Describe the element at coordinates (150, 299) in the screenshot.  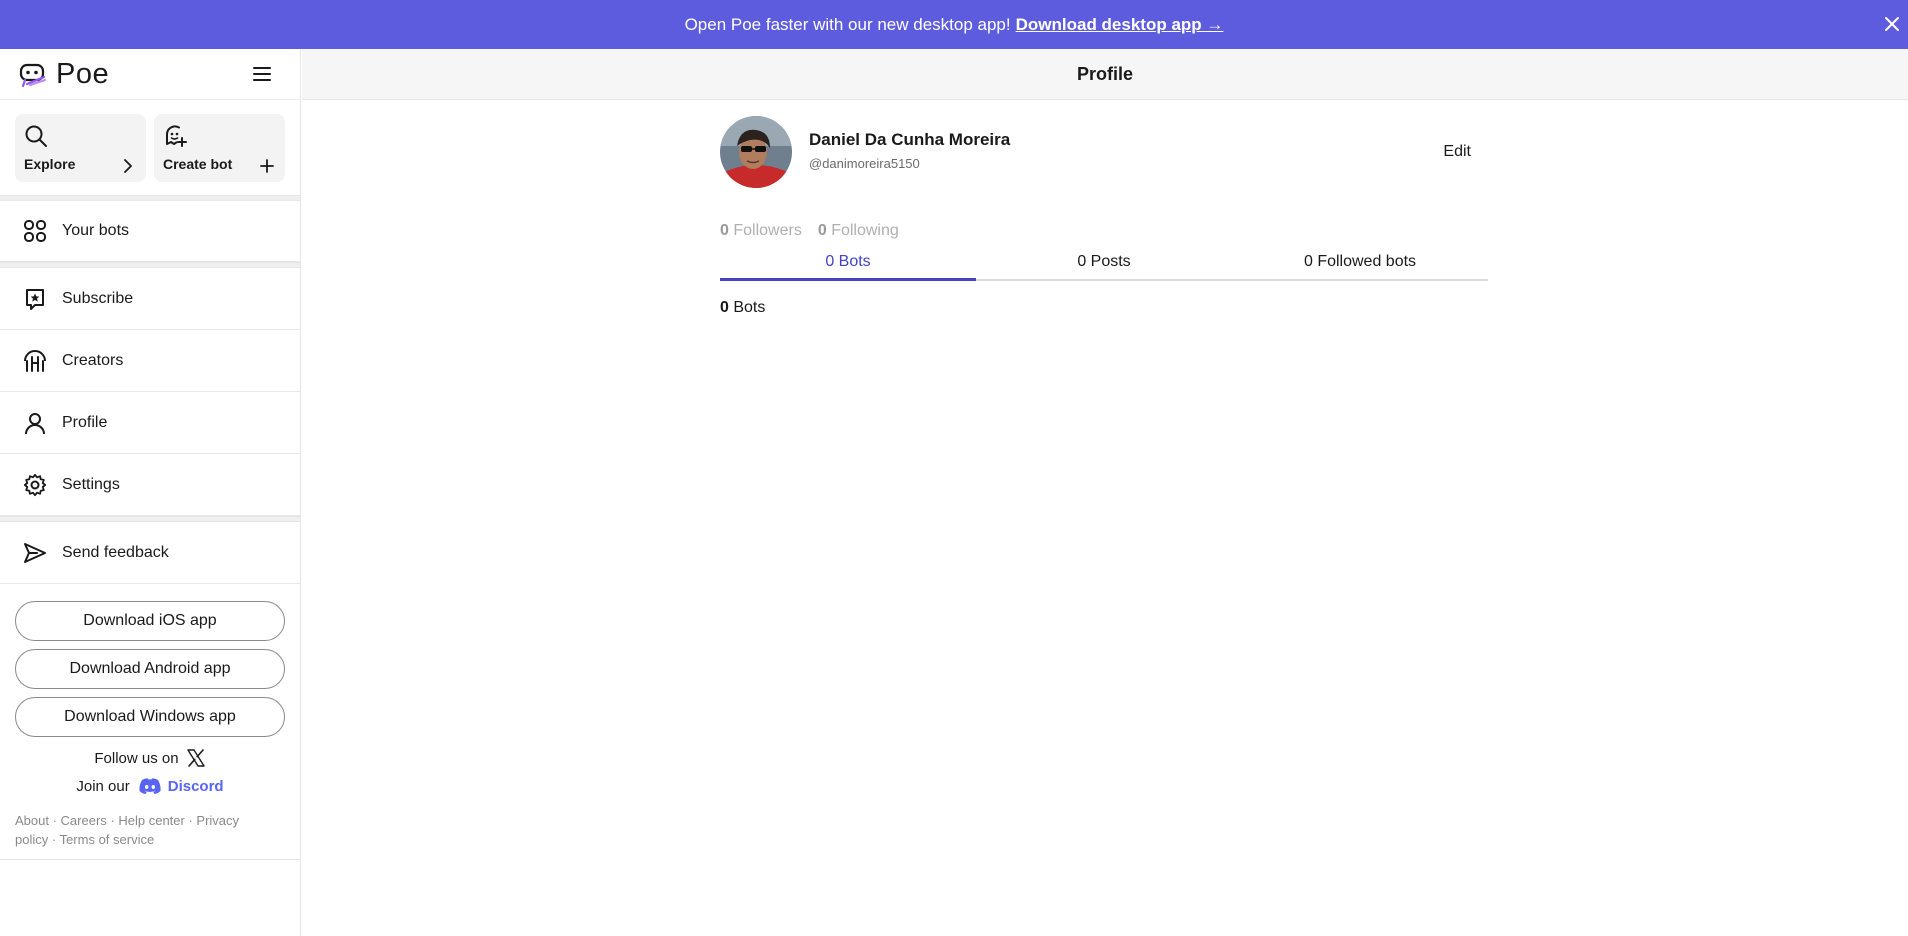
I see `sidebar-item-subscribe: Subscribe` at that location.